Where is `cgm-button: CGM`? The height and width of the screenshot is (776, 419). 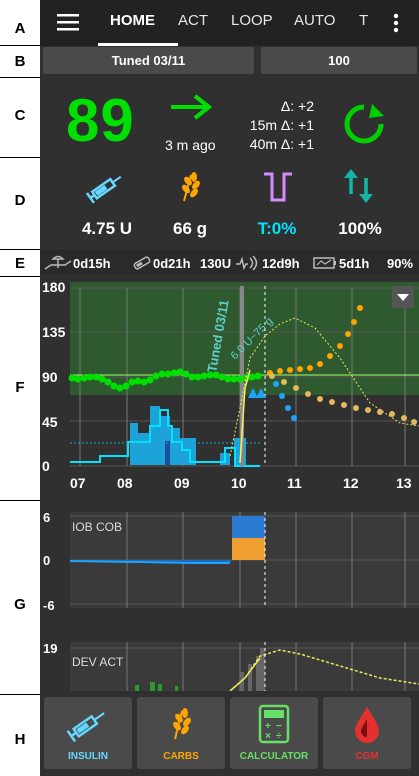
cgm-button: CGM is located at coordinates (367, 733).